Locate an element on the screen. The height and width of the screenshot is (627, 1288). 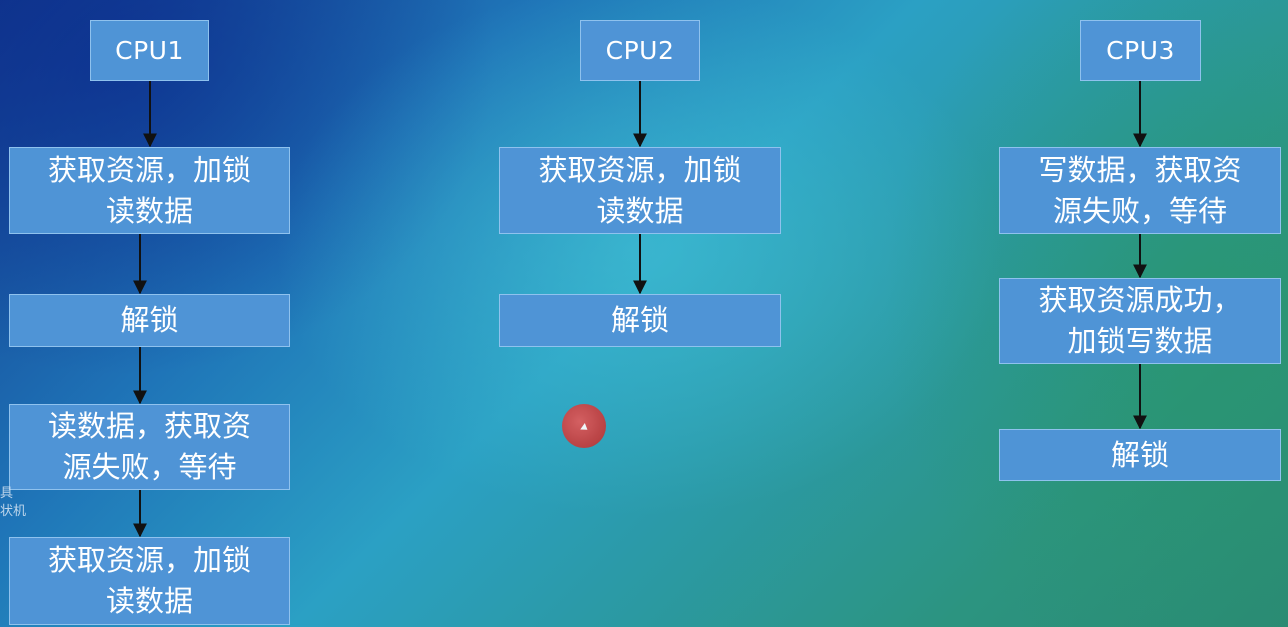
cpu2-step-1: 获取资源，加锁 读数据 is located at coordinates (640, 190).